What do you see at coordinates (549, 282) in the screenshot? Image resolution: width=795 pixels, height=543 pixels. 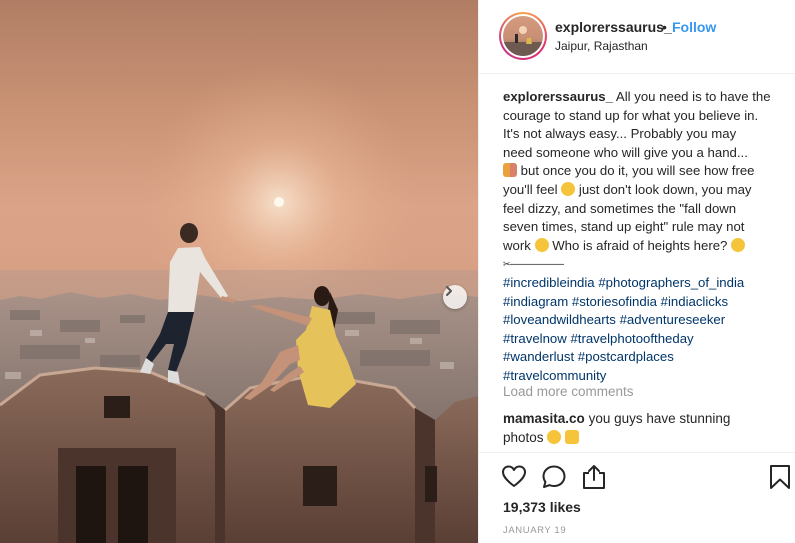 I see `hashtag-link: #incredibleindia` at bounding box center [549, 282].